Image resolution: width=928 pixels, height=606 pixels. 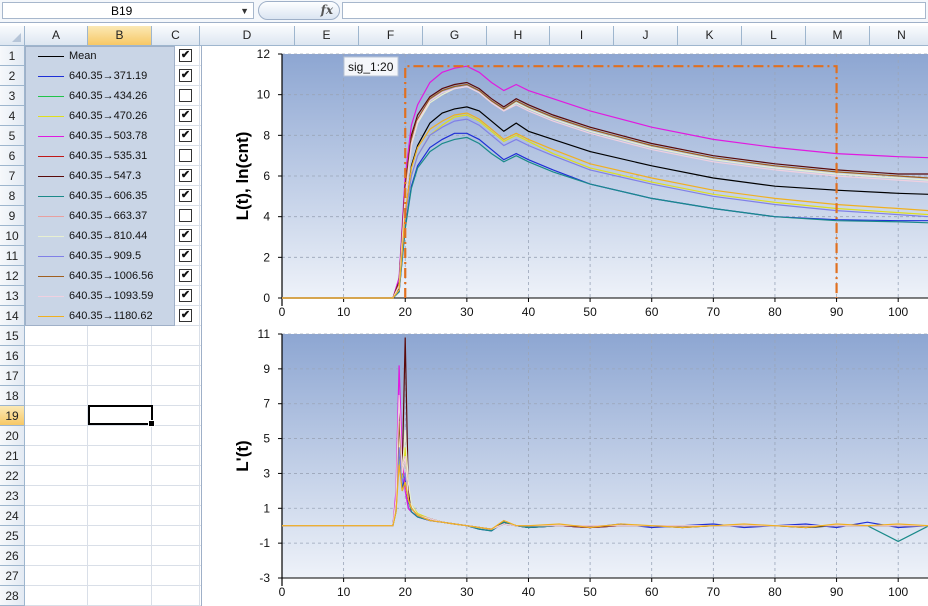 I want to click on row-header-3: 3, so click(x=12, y=96).